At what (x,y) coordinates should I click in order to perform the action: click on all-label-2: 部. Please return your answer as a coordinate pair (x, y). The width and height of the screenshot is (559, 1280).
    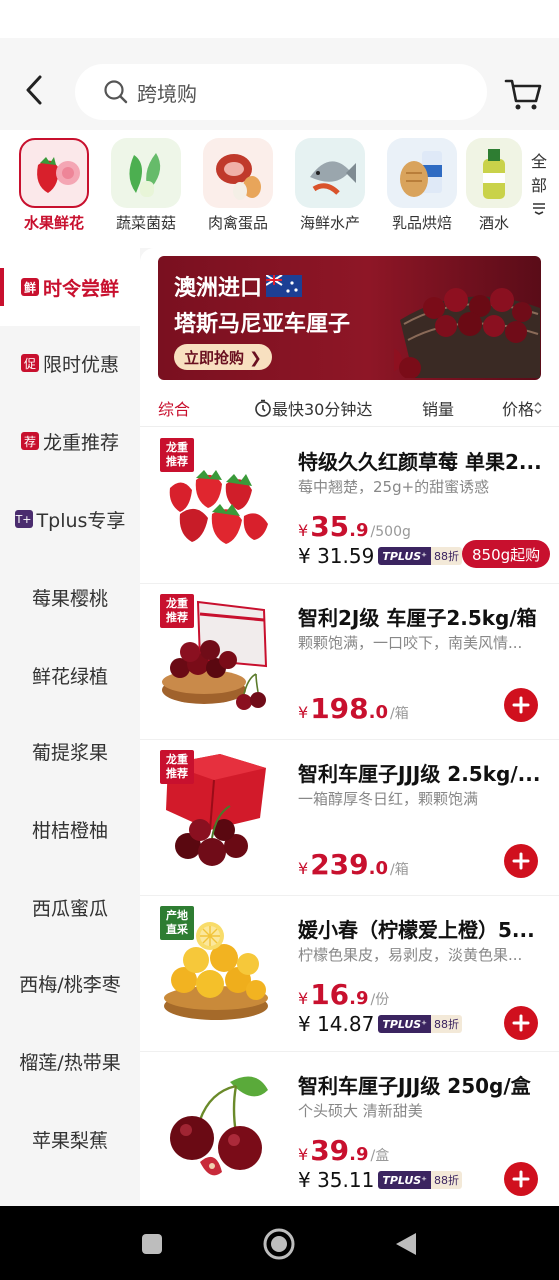
    Looking at the image, I should click on (538, 185).